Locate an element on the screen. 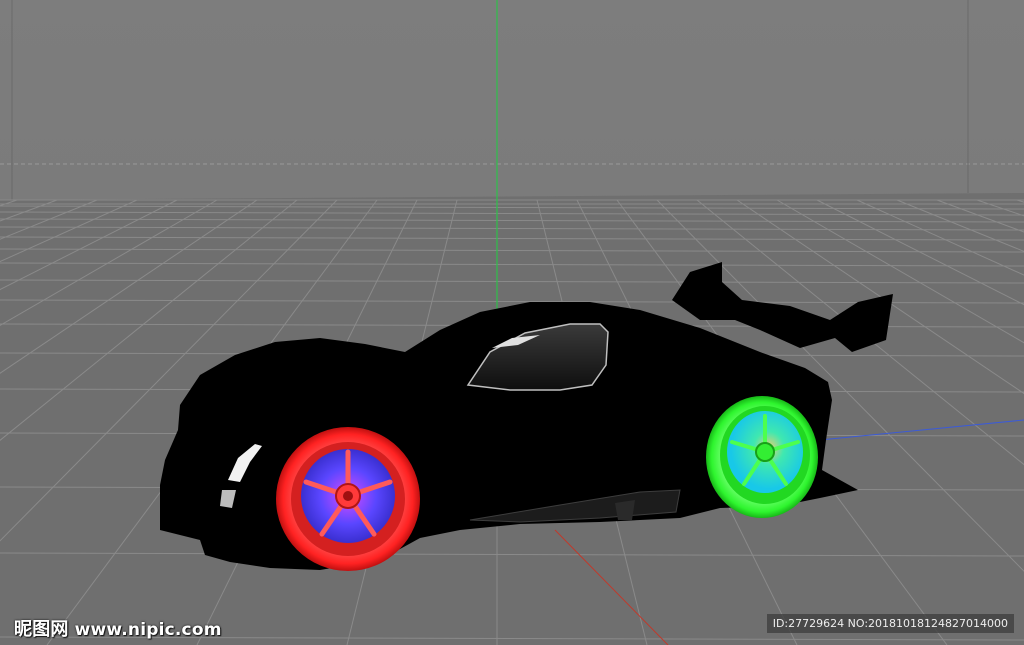  rear-wheel is located at coordinates (762, 457).